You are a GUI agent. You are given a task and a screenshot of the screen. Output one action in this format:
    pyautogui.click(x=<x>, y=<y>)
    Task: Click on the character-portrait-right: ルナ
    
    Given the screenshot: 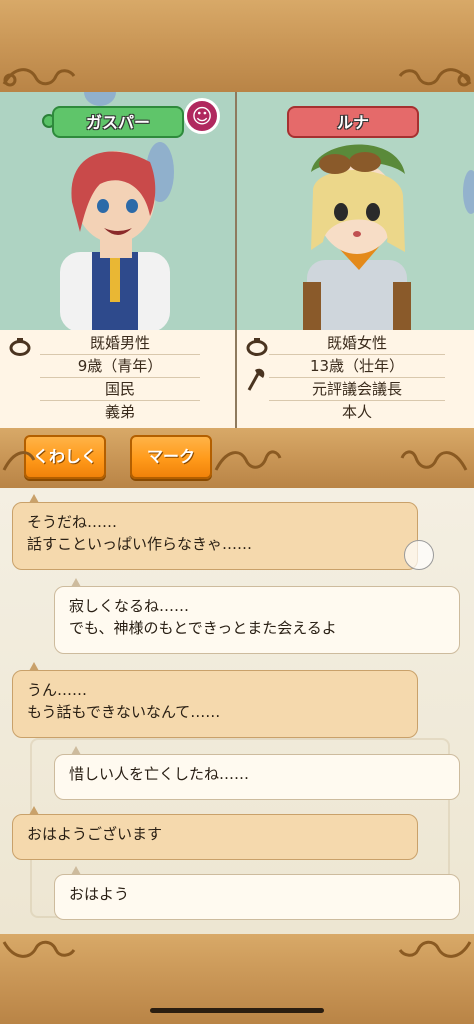 What is the action you would take?
    pyautogui.click(x=355, y=211)
    